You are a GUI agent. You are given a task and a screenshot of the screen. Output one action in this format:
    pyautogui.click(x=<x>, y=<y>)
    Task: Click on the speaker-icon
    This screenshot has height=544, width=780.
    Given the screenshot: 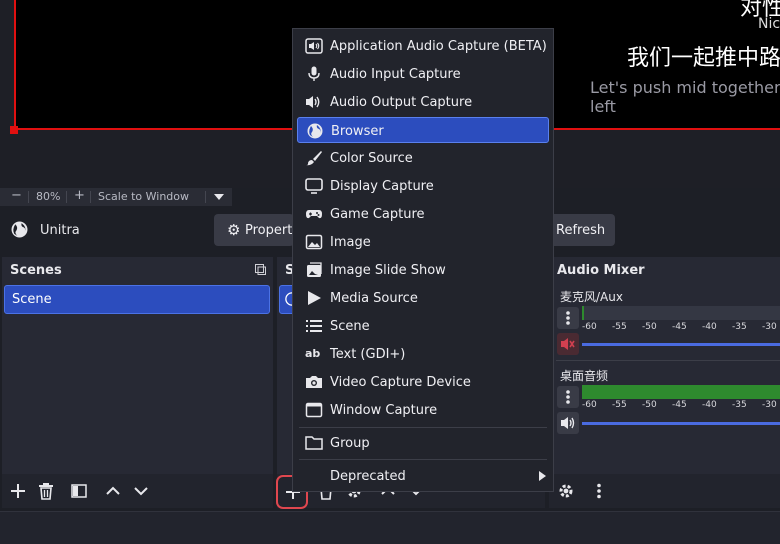 What is the action you would take?
    pyautogui.click(x=568, y=423)
    